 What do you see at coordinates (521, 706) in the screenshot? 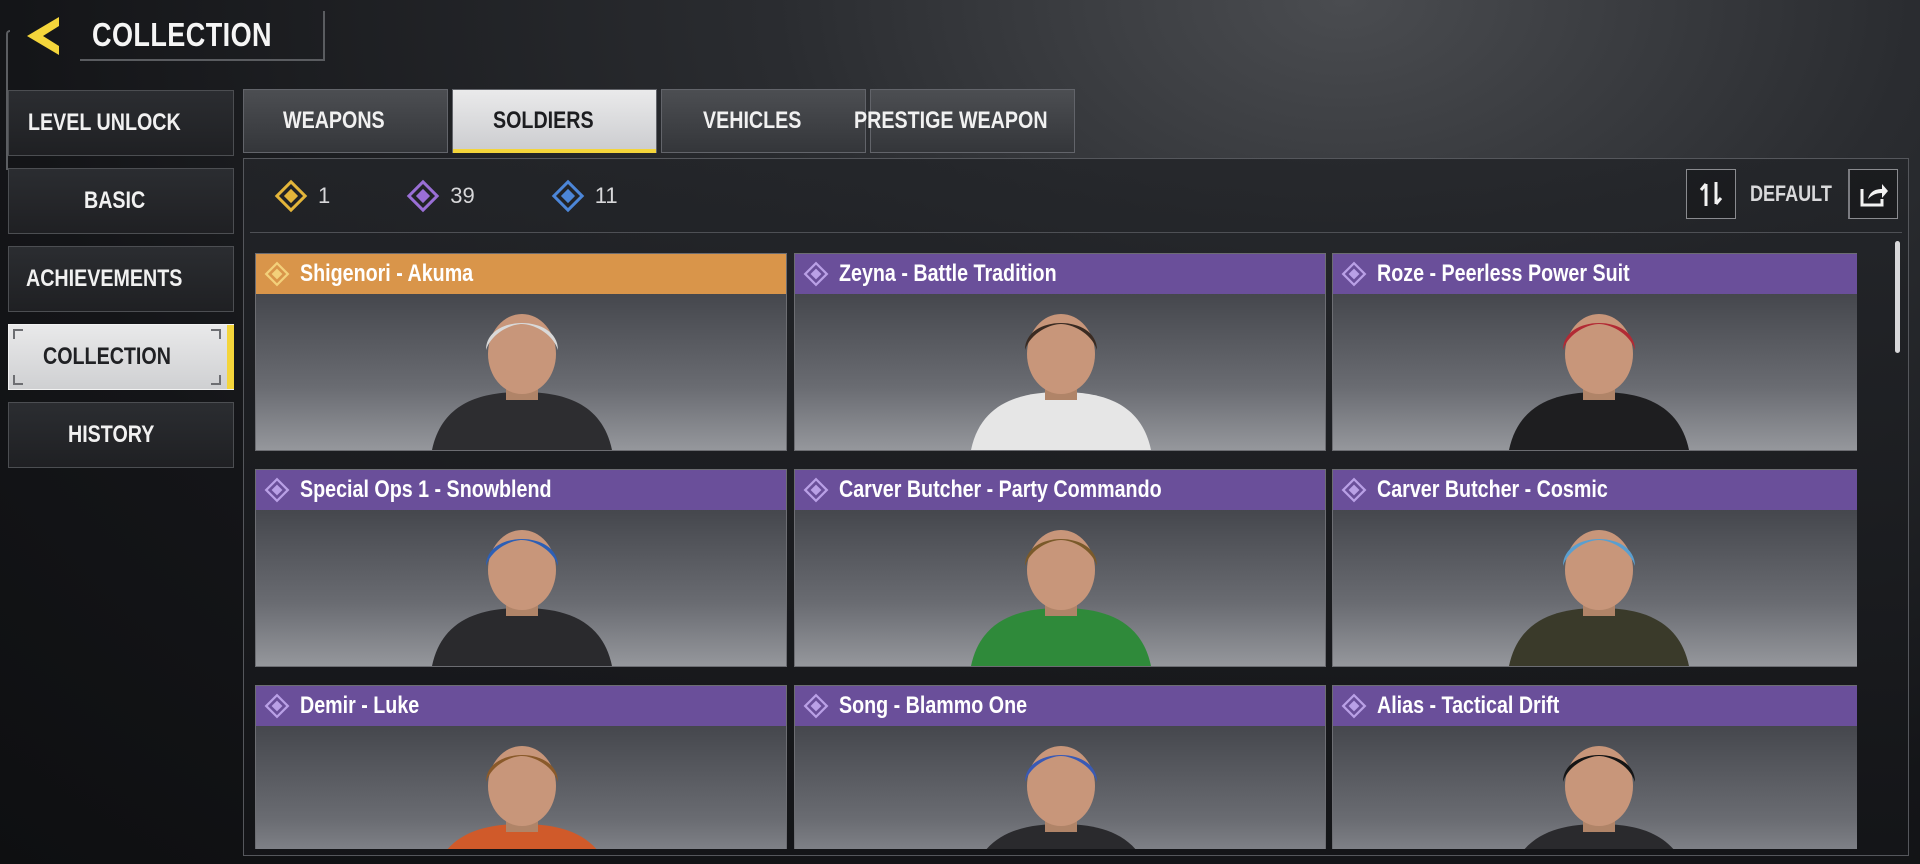
I see `card-header: Demir - Luke` at bounding box center [521, 706].